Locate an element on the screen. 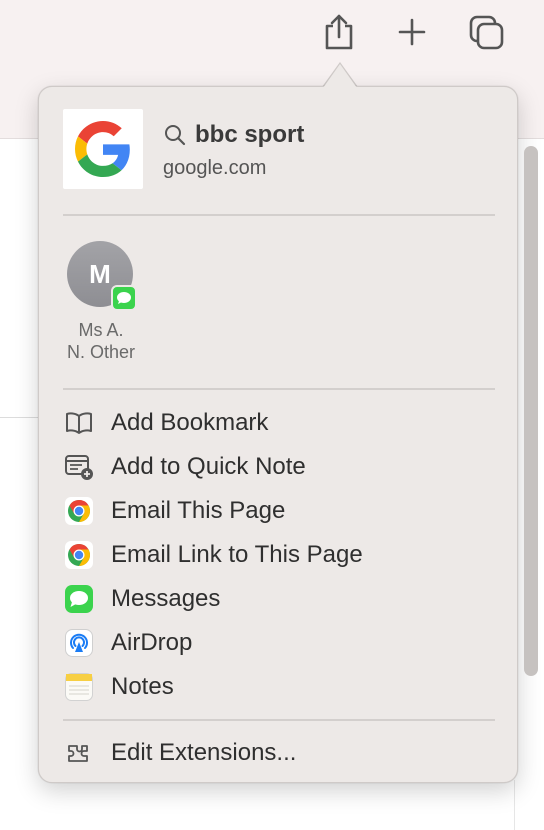 This screenshot has width=544, height=830. airdrop-item: AirDrop is located at coordinates (279, 643).